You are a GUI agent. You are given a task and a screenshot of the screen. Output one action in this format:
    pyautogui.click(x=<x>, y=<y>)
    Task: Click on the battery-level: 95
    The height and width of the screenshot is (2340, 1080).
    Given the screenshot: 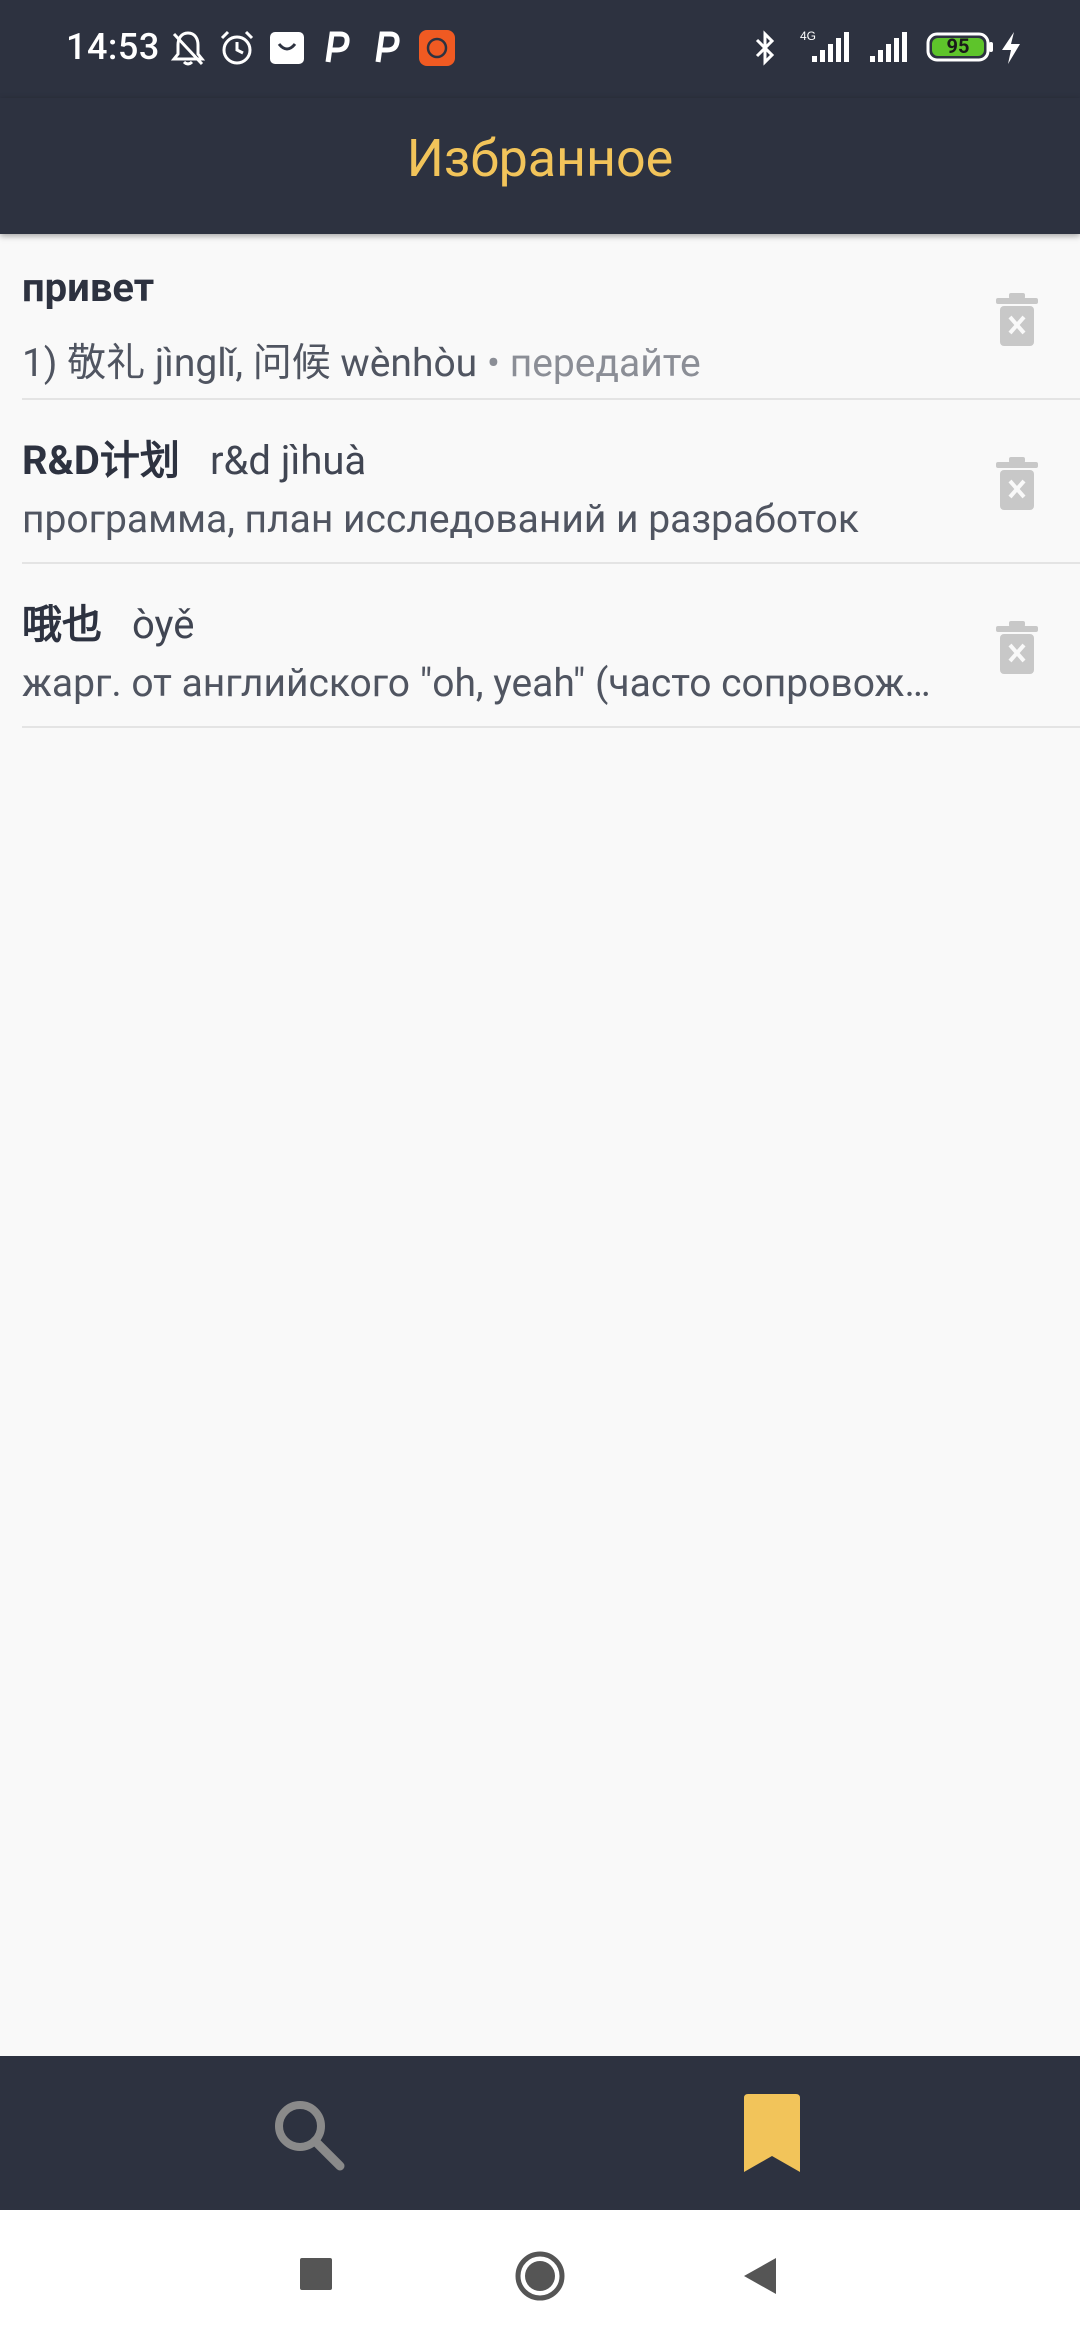 What is the action you would take?
    pyautogui.click(x=958, y=46)
    